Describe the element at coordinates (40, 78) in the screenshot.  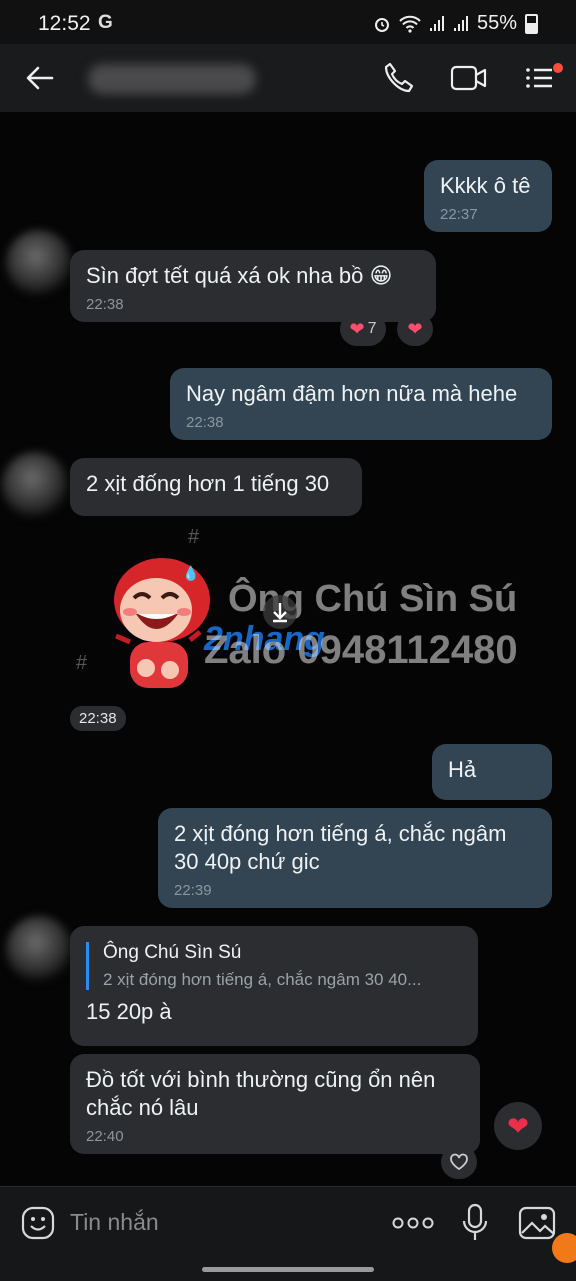
I see `arrow-left-icon` at that location.